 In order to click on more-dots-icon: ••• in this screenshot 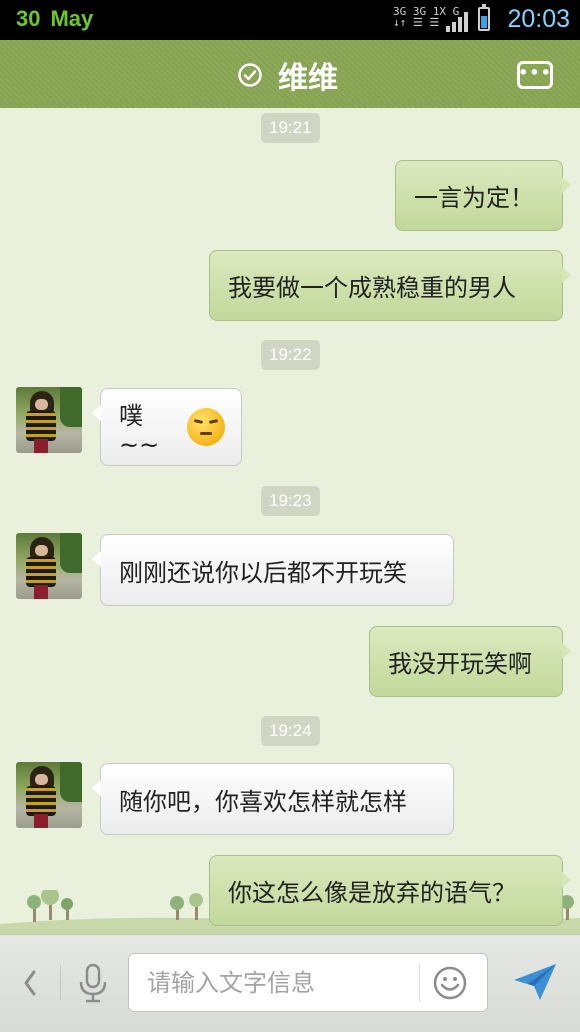, I will do `click(535, 72)`.